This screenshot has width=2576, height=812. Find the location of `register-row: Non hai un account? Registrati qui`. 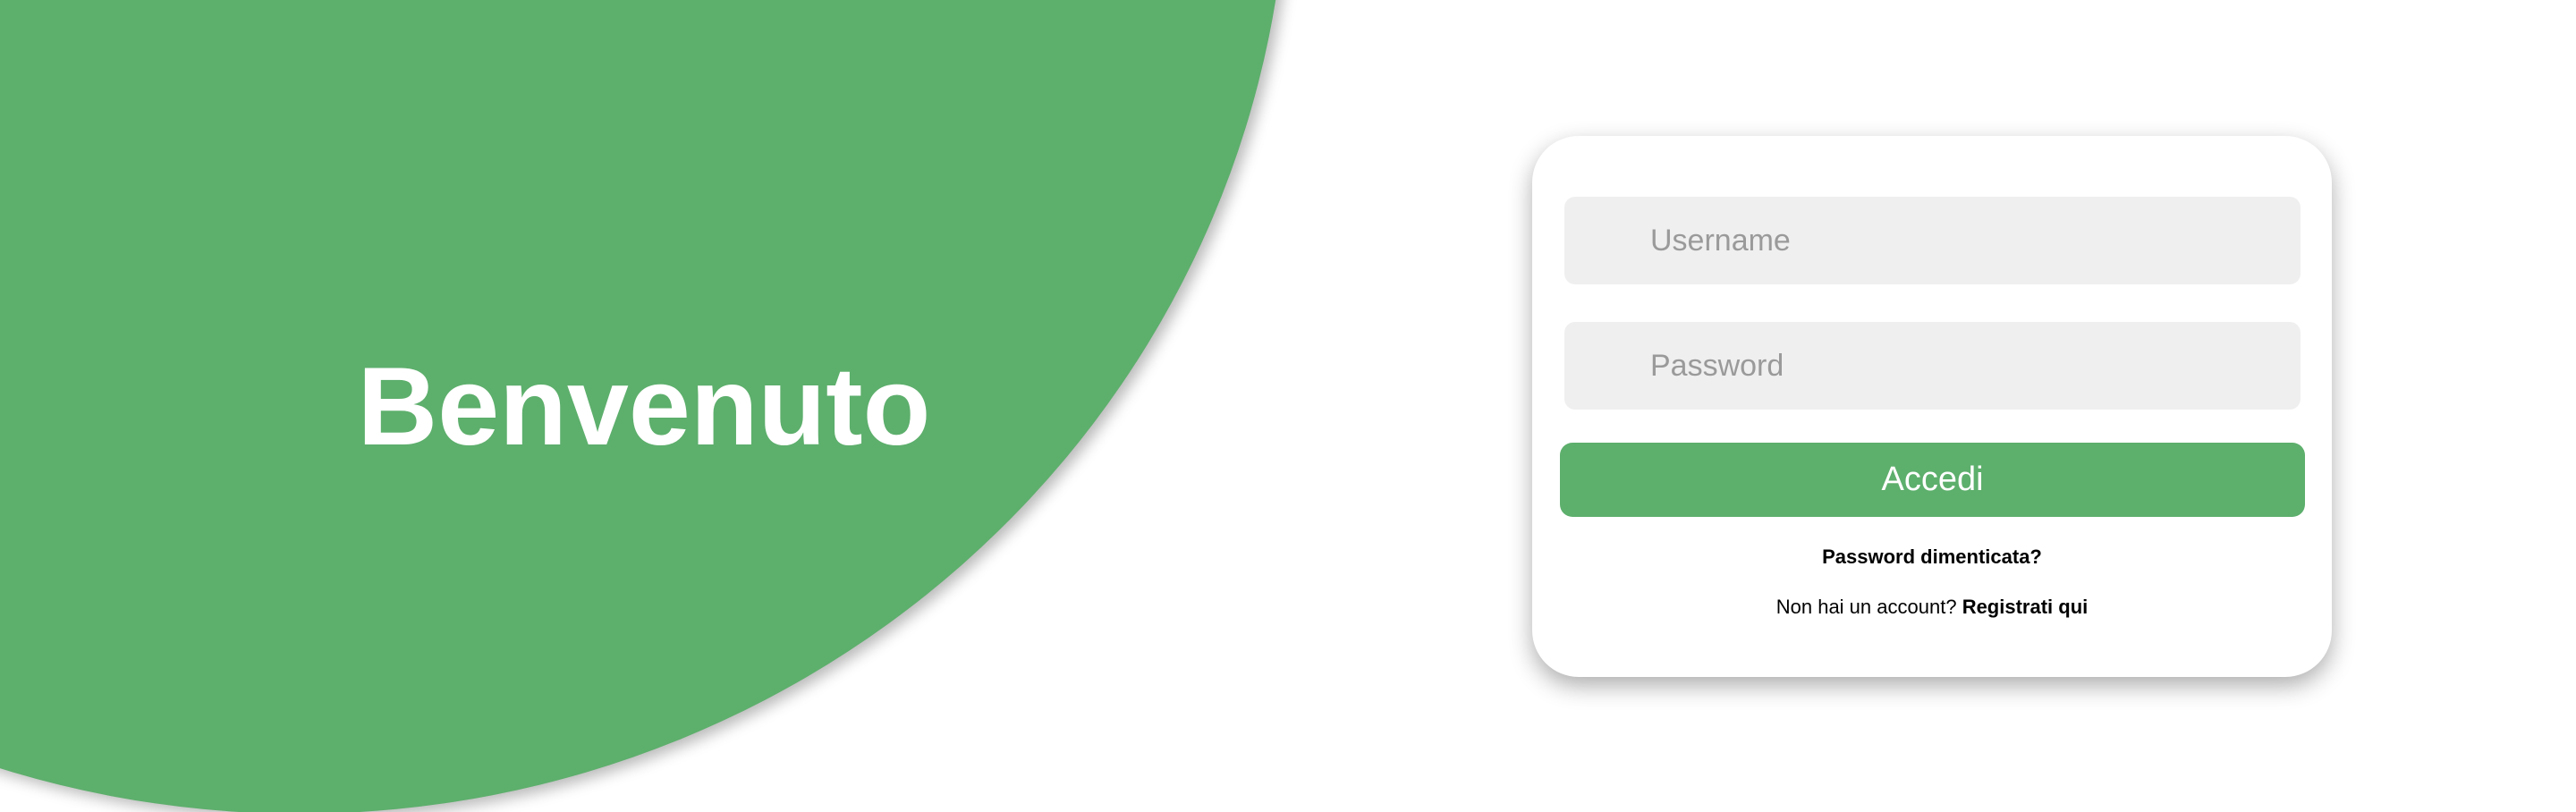

register-row: Non hai un account? Registrati qui is located at coordinates (1932, 607).